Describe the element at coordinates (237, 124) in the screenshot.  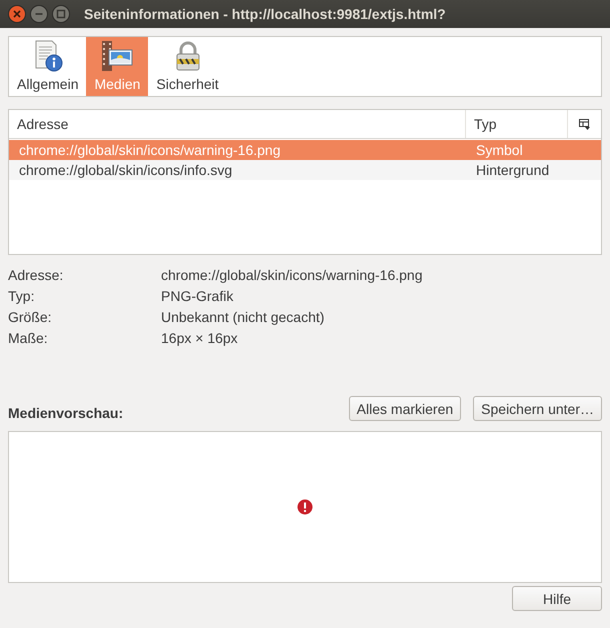
I see `column-header: Adresse` at that location.